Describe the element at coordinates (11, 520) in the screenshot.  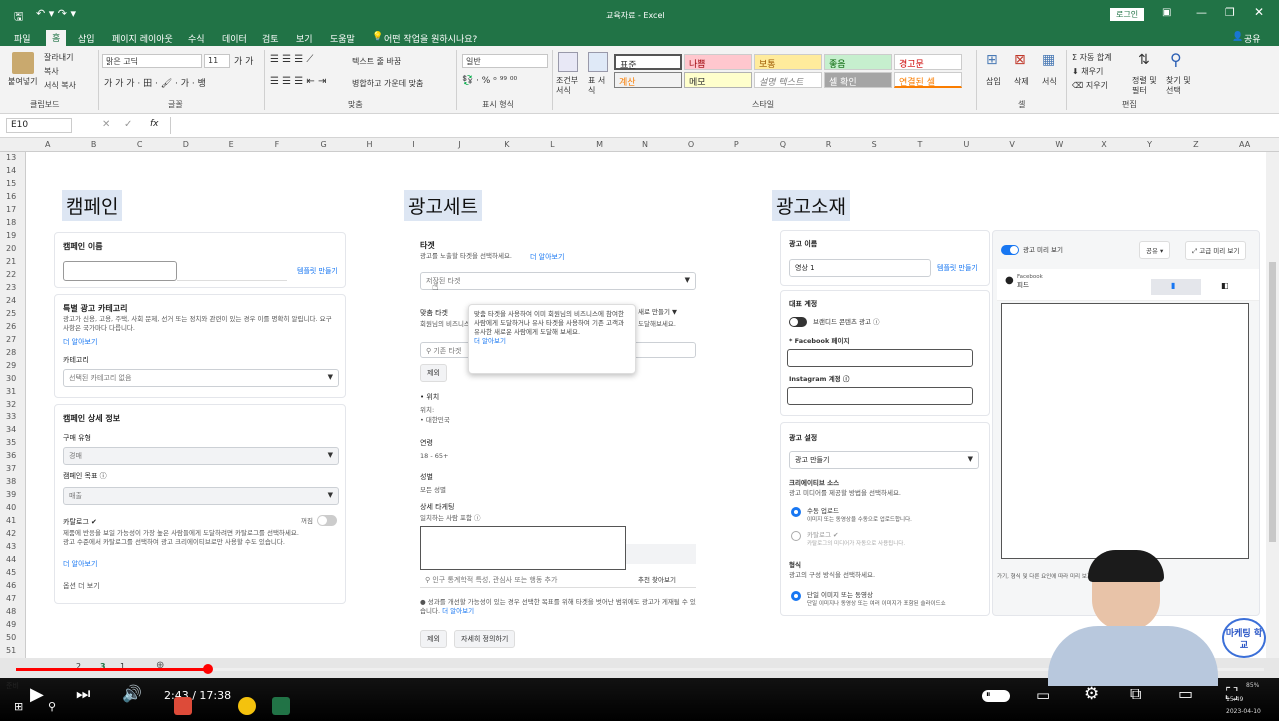
I see `row-header: 41` at that location.